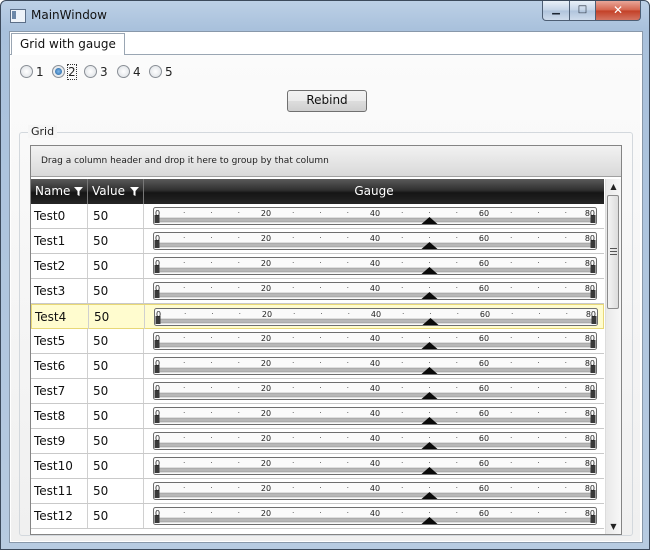 Image resolution: width=650 pixels, height=550 pixels. What do you see at coordinates (327, 101) in the screenshot?
I see `rebind-button: Rebind` at bounding box center [327, 101].